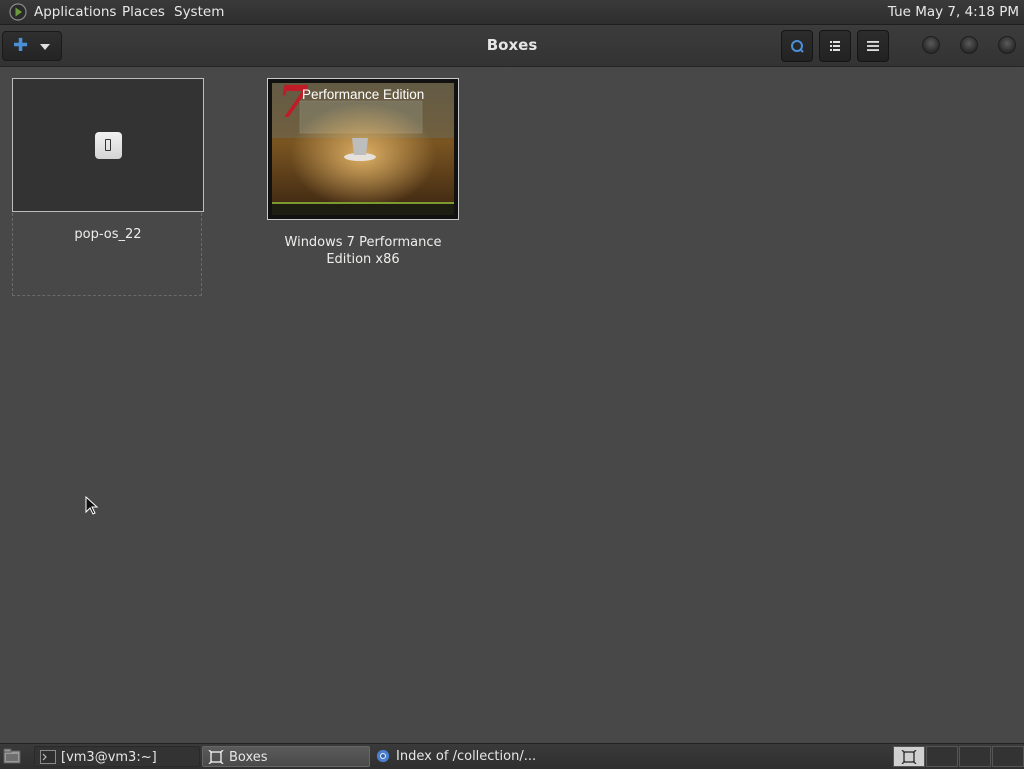 The image size is (1024, 769). What do you see at coordinates (45, 47) in the screenshot?
I see `chevron-down-icon` at bounding box center [45, 47].